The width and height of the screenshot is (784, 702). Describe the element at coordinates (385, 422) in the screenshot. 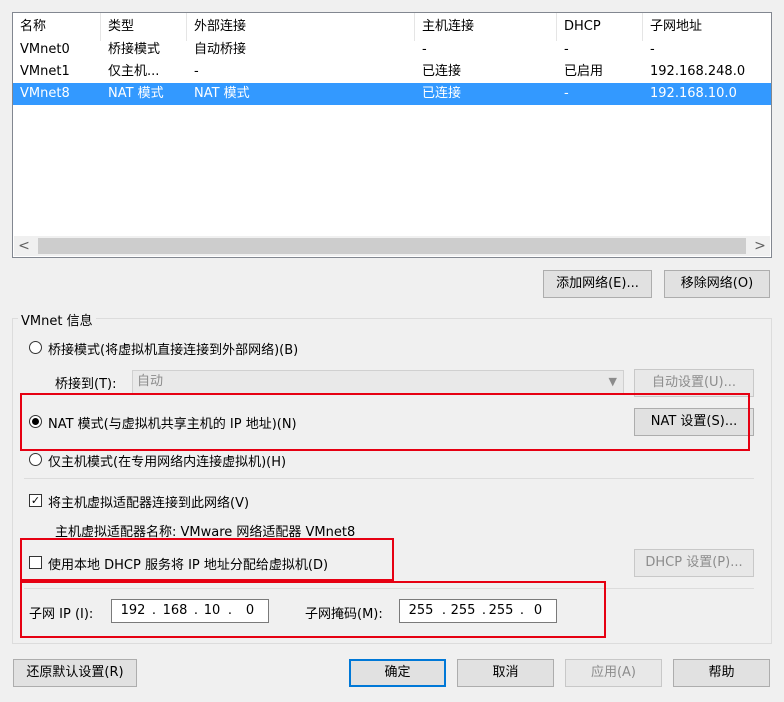

I see `highlight-box-nat` at that location.